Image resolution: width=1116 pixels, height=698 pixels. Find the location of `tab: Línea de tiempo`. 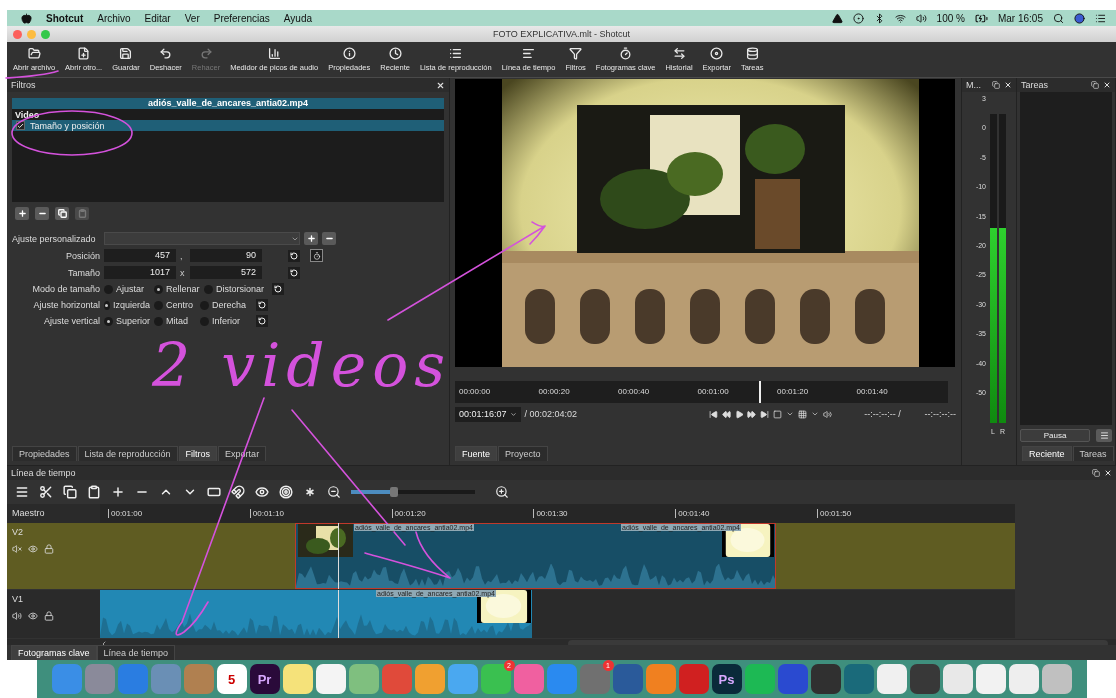

tab: Línea de tiempo is located at coordinates (136, 652).